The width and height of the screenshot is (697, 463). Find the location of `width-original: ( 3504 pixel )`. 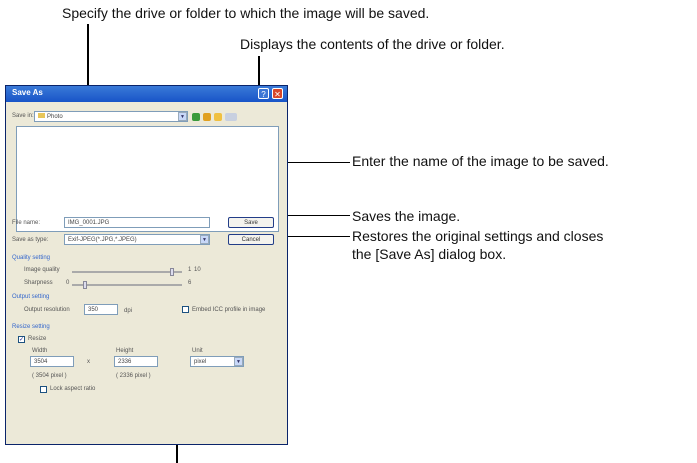

width-original: ( 3504 pixel ) is located at coordinates (49, 376).